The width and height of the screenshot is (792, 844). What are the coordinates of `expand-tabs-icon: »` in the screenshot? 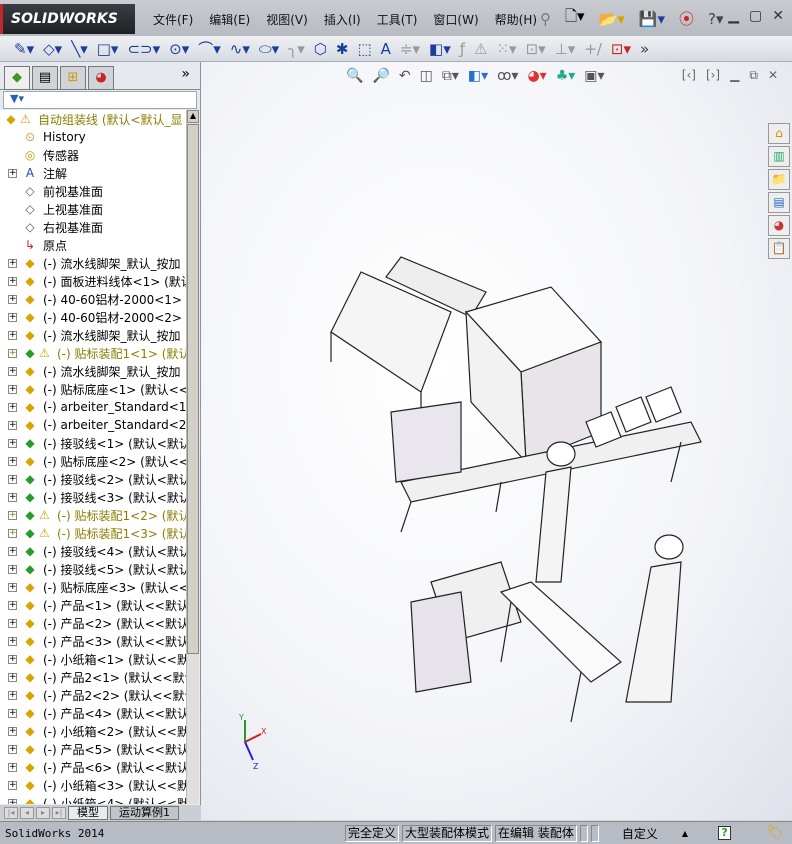 It's located at (185, 77).